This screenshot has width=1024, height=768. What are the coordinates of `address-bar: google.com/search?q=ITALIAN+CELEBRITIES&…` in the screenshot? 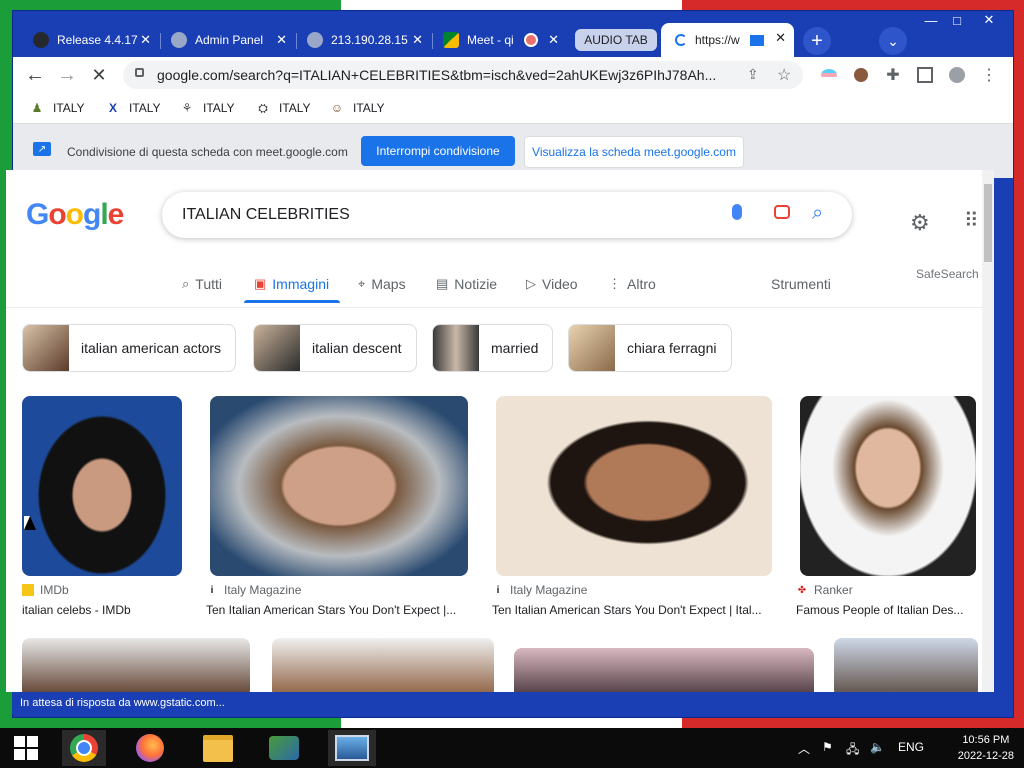 It's located at (463, 75).